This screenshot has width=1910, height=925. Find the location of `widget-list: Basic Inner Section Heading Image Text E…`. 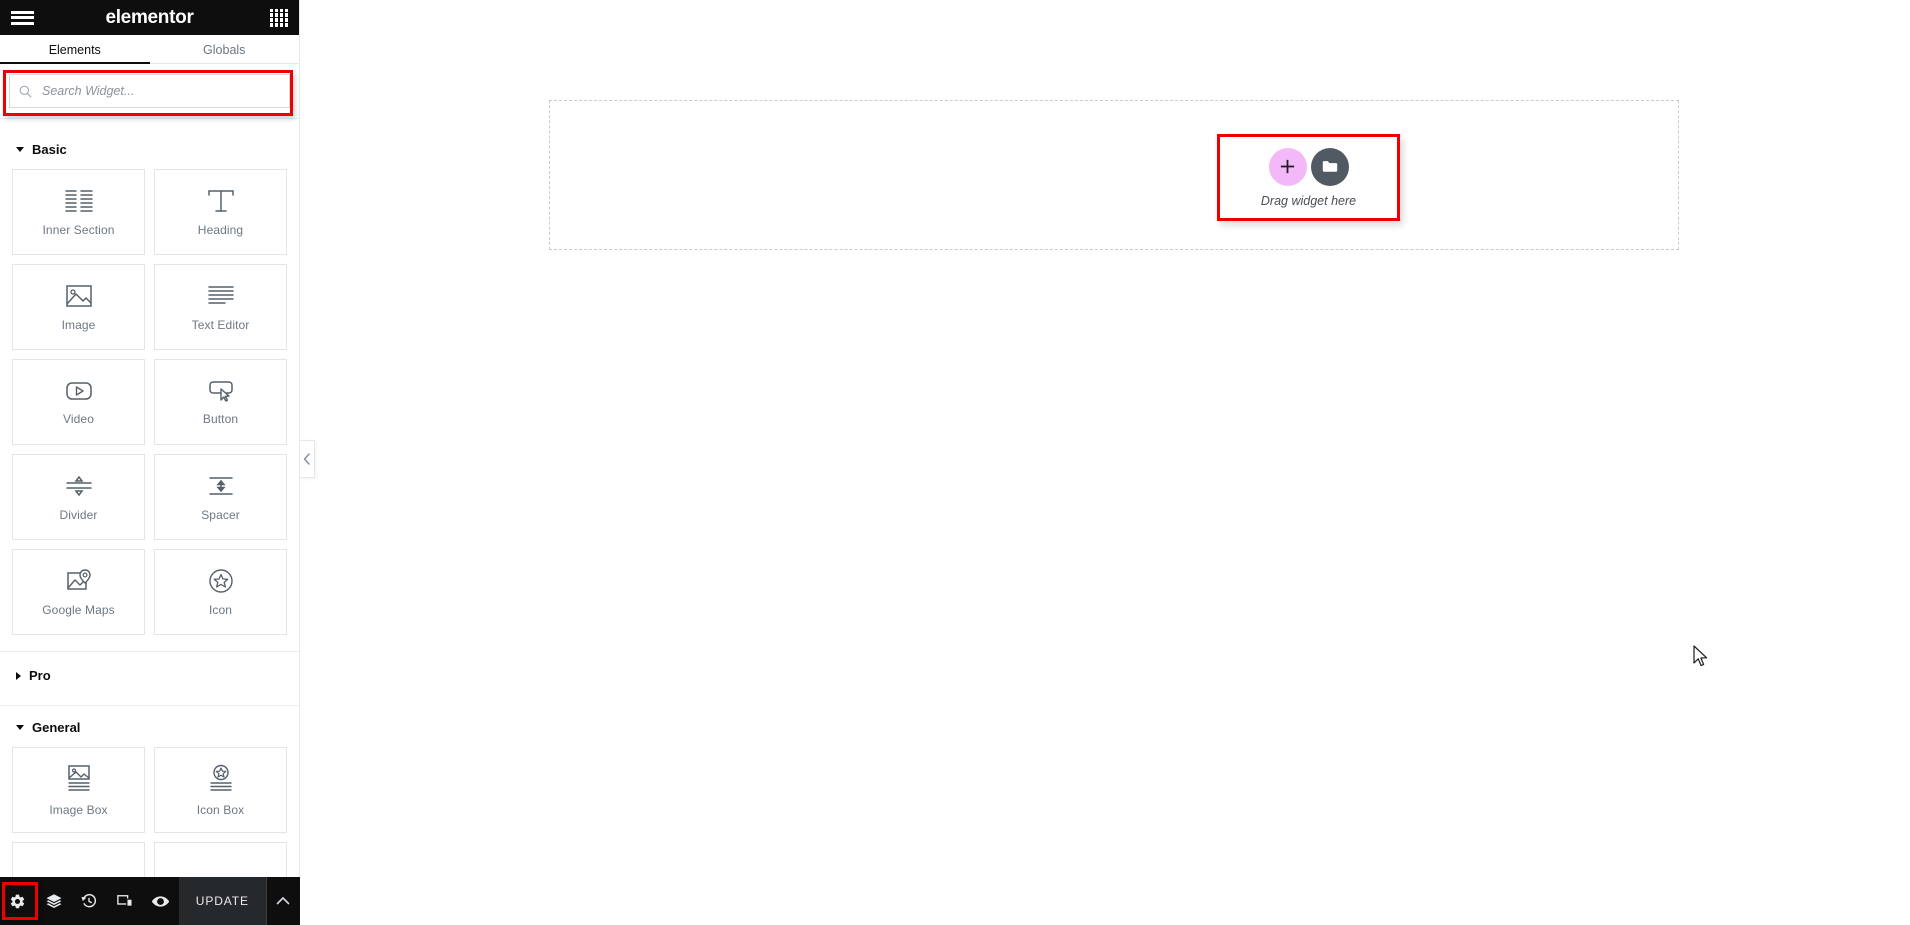

widget-list: Basic Inner Section Heading Image Text E… is located at coordinates (149, 502).